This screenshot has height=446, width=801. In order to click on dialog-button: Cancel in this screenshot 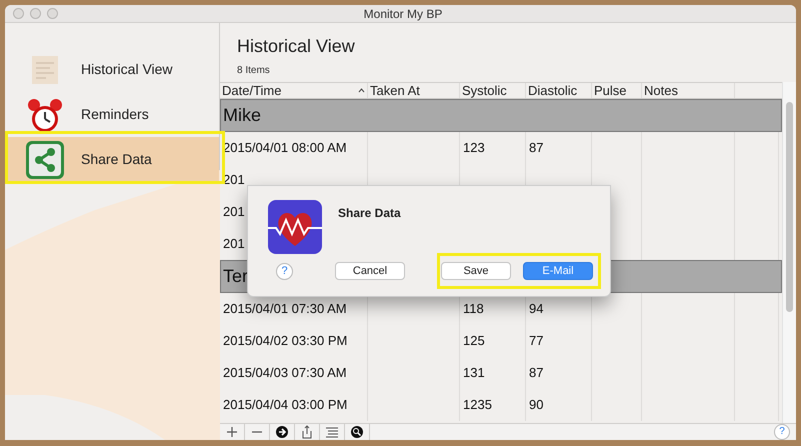, I will do `click(370, 271)`.